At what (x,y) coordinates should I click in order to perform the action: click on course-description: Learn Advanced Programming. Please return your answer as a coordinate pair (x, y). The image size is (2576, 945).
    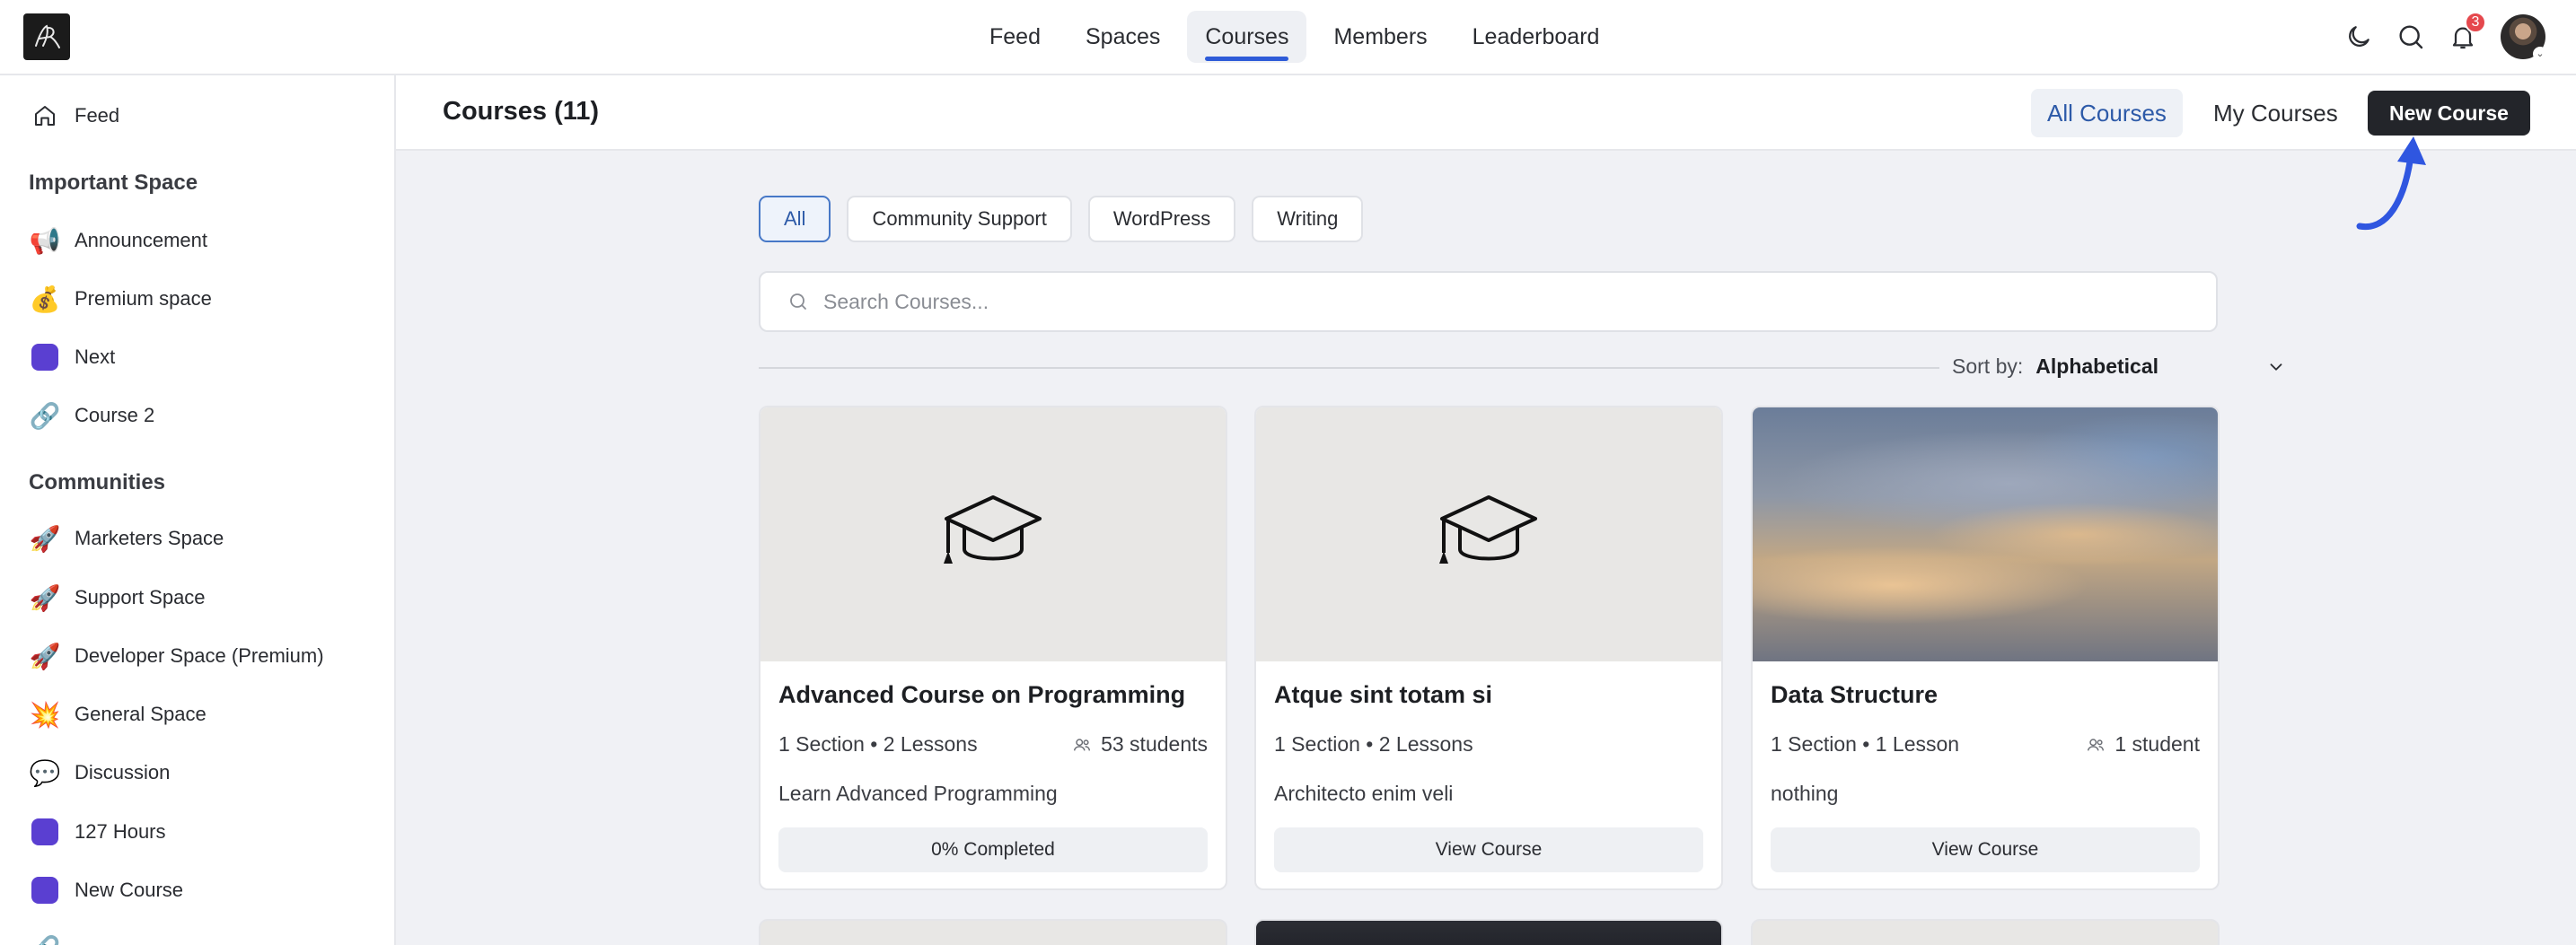
    Looking at the image, I should click on (918, 793).